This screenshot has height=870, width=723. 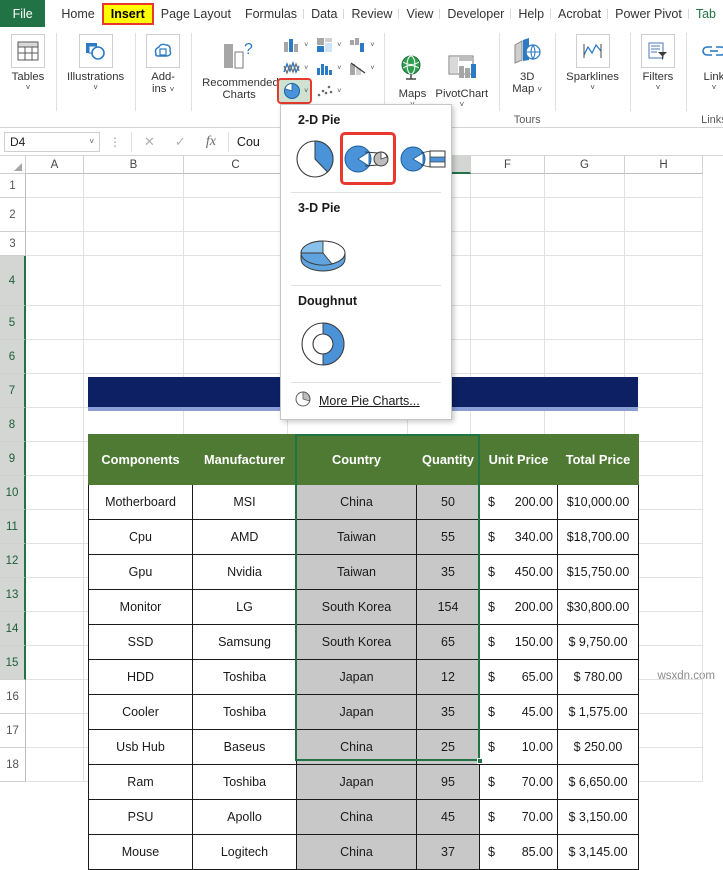 I want to click on cell-total-price: $ 9,750.00, so click(x=598, y=642).